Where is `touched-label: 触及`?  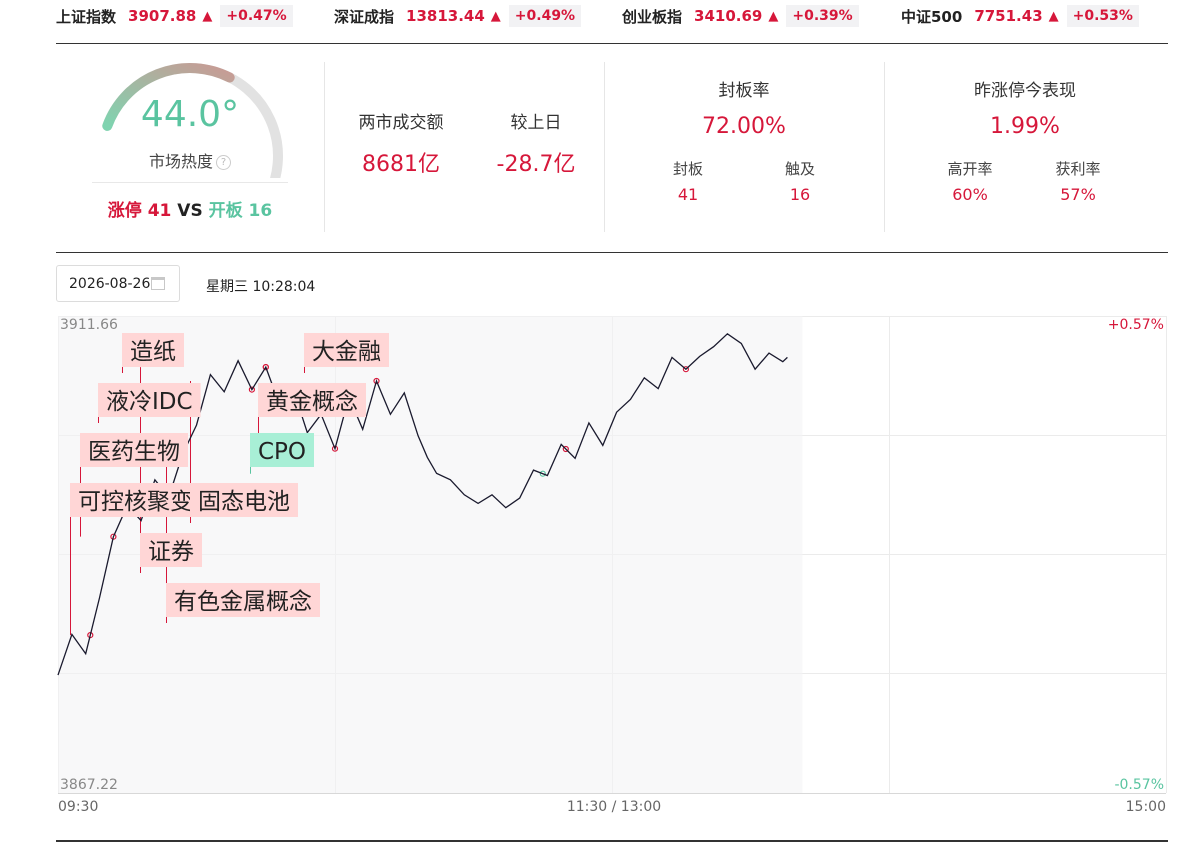
touched-label: 触及 is located at coordinates (799, 169).